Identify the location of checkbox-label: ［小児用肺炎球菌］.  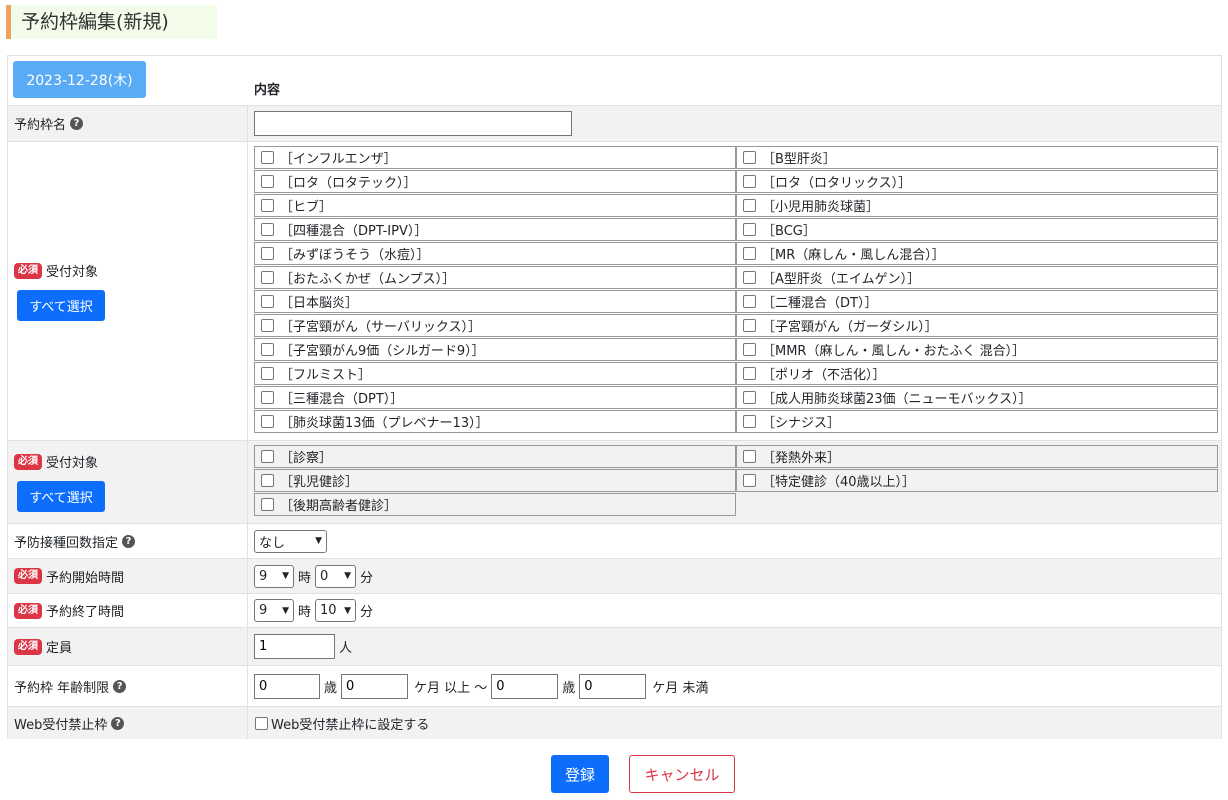
(821, 207).